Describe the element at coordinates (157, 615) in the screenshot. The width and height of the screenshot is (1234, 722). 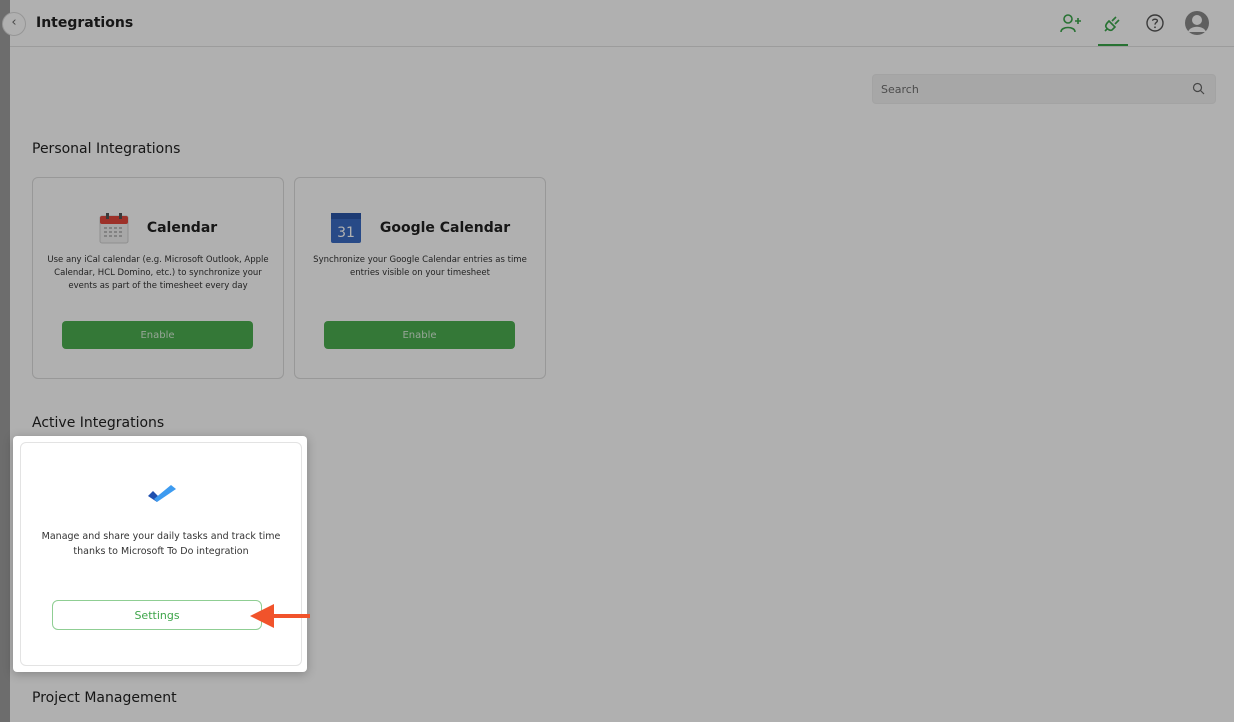
I see `settings-button: Settings` at that location.